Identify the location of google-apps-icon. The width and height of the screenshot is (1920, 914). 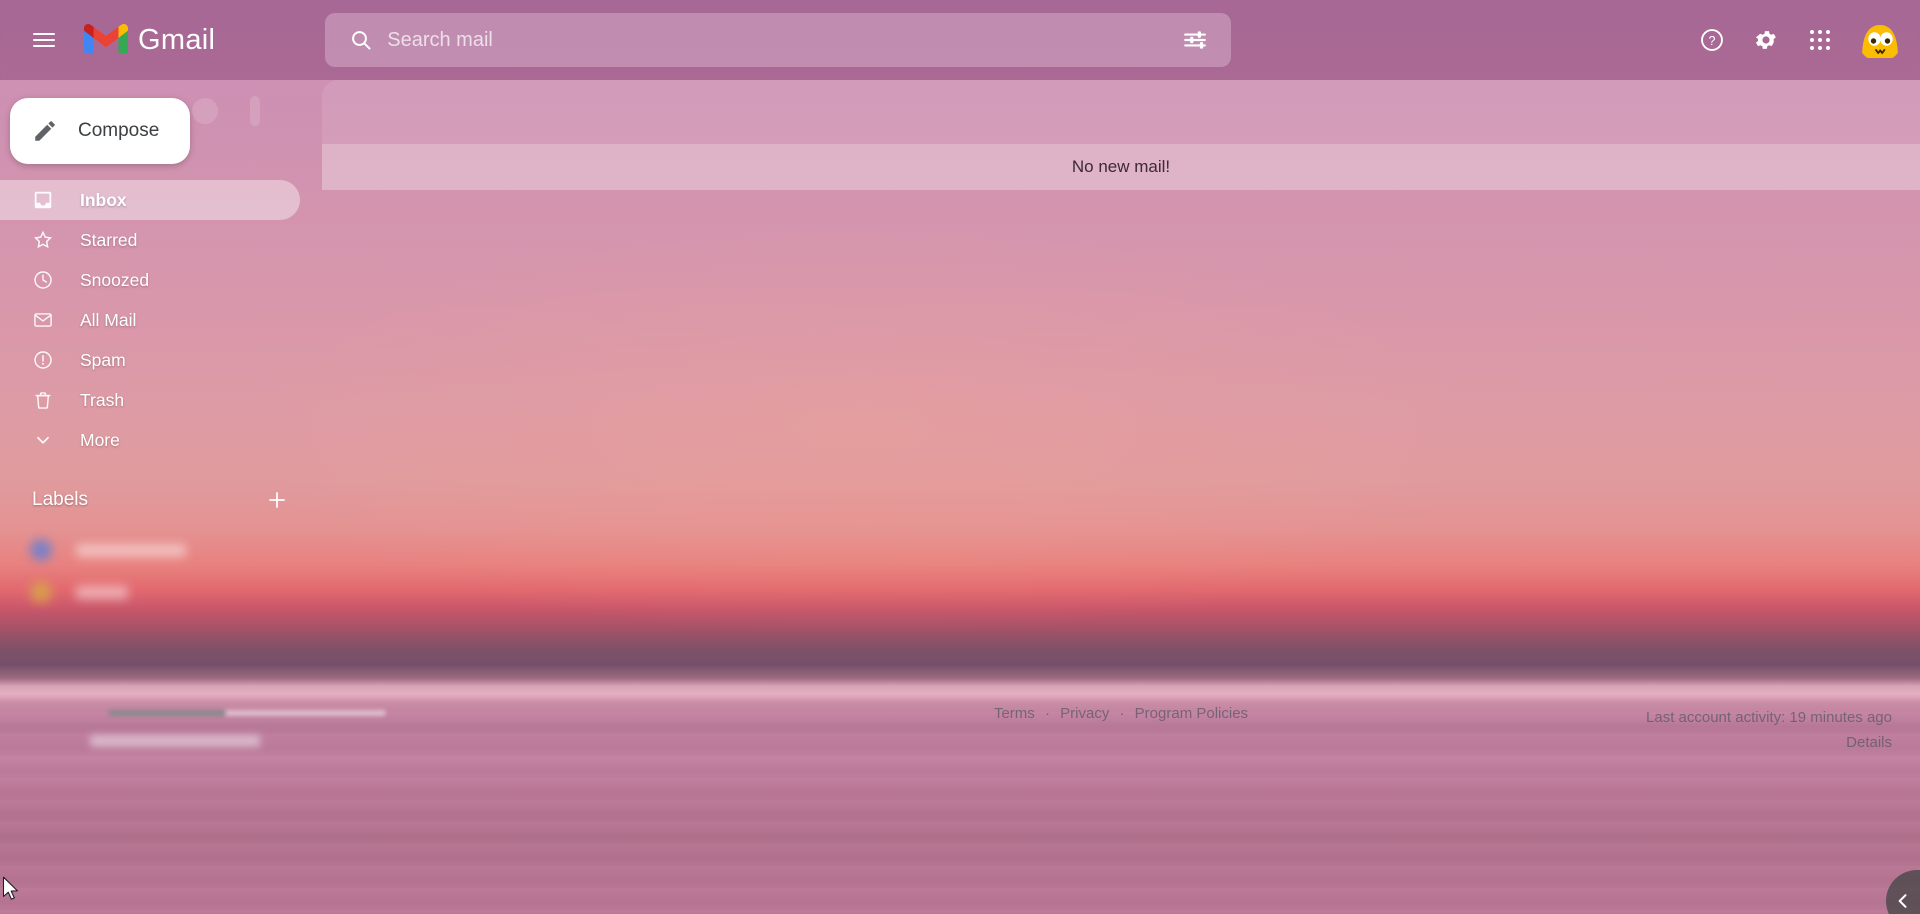
(1820, 40).